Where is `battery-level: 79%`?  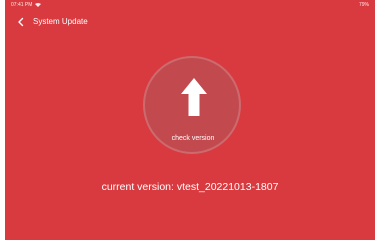
battery-level: 79% is located at coordinates (363, 5).